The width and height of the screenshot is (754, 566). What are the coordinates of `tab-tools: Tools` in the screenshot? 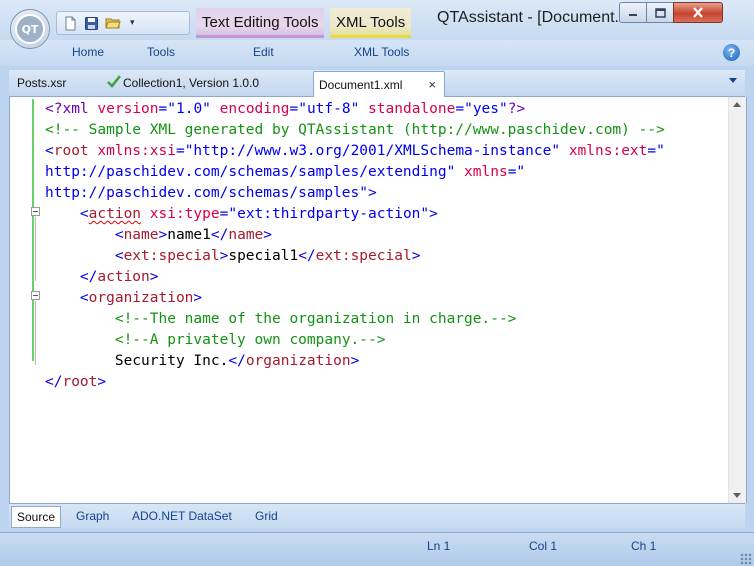 It's located at (161, 52).